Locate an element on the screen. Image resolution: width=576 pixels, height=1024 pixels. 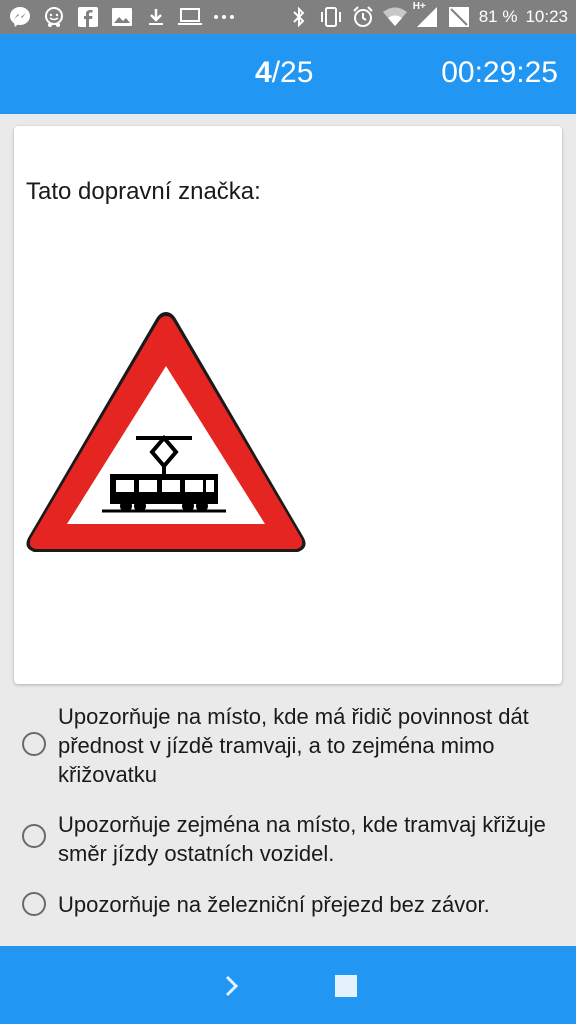
gallery-icon is located at coordinates (122, 17).